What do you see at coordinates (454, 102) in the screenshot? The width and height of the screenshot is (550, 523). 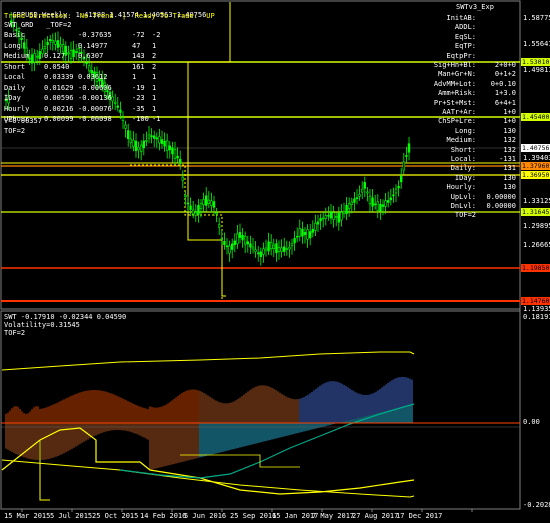 I see `panel-label: Pr+St+Mst:` at bounding box center [454, 102].